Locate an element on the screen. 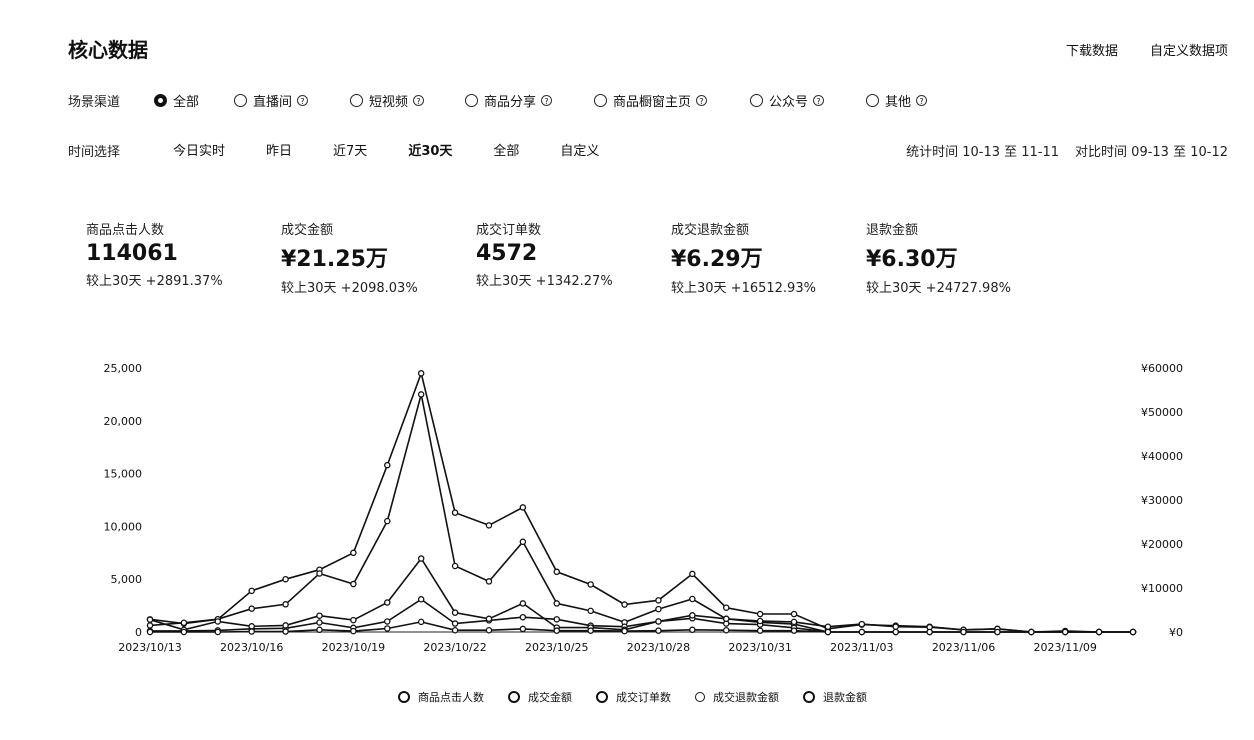 The image size is (1254, 740). channel-radio-group: 全部 直播间? 短视频? 商品分享? 商品橱窗主页? 公众号? 其他? is located at coordinates (560, 100).